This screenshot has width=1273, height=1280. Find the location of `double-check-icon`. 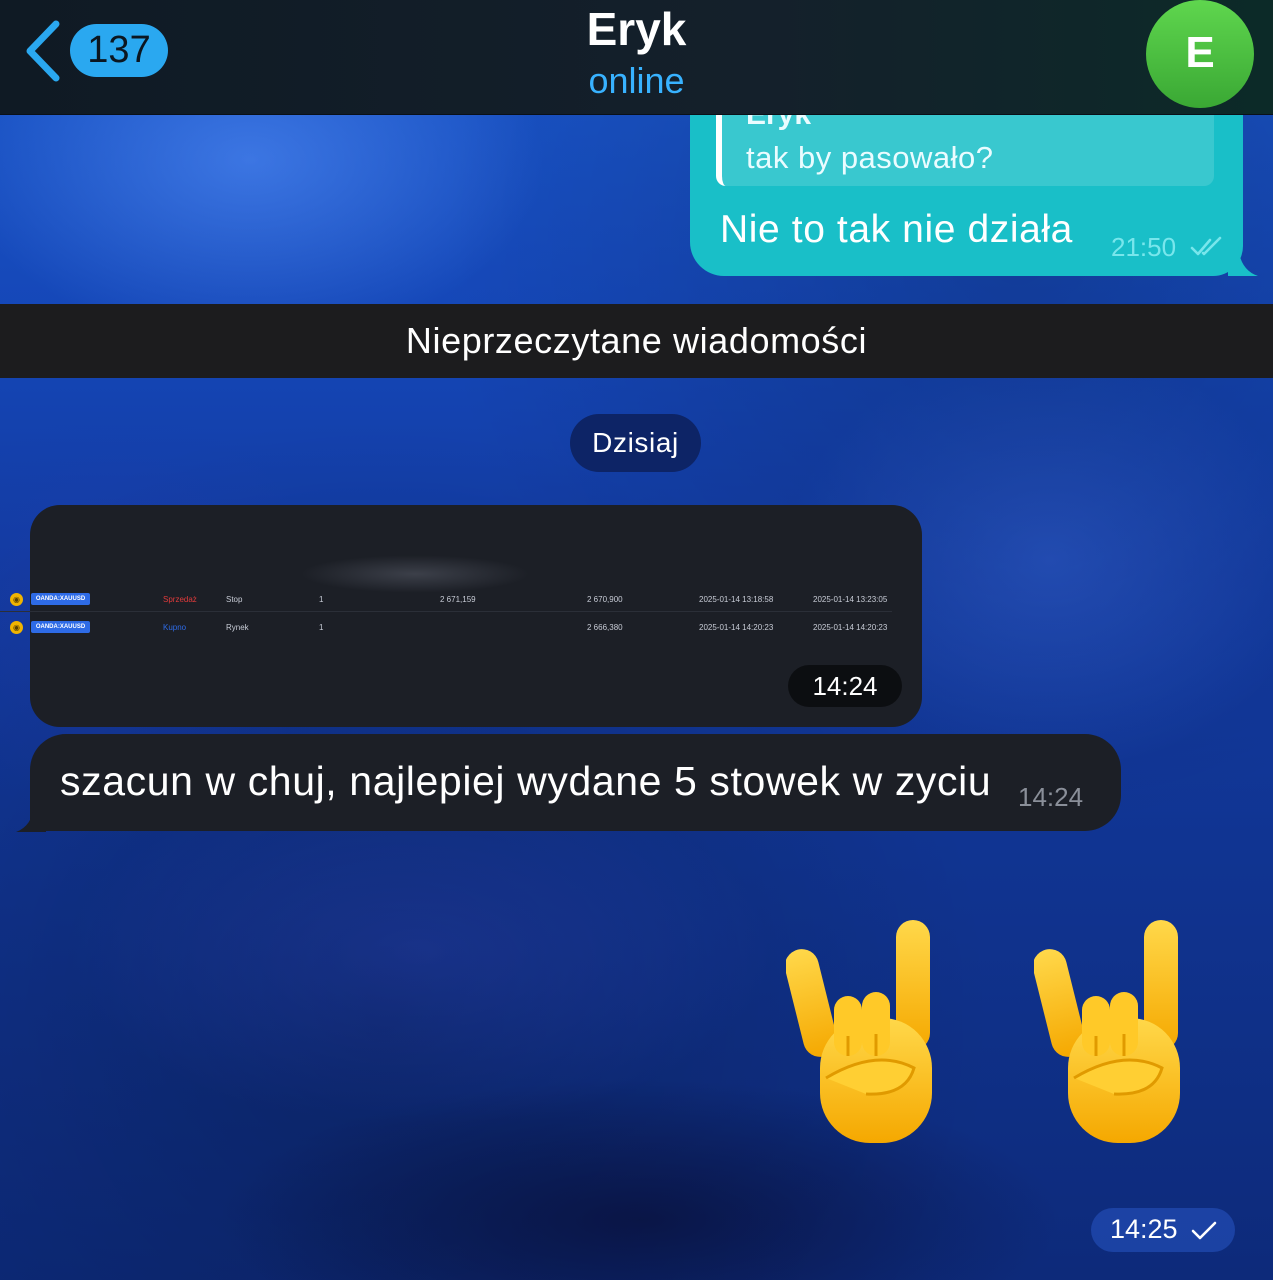

double-check-icon is located at coordinates (1206, 246).